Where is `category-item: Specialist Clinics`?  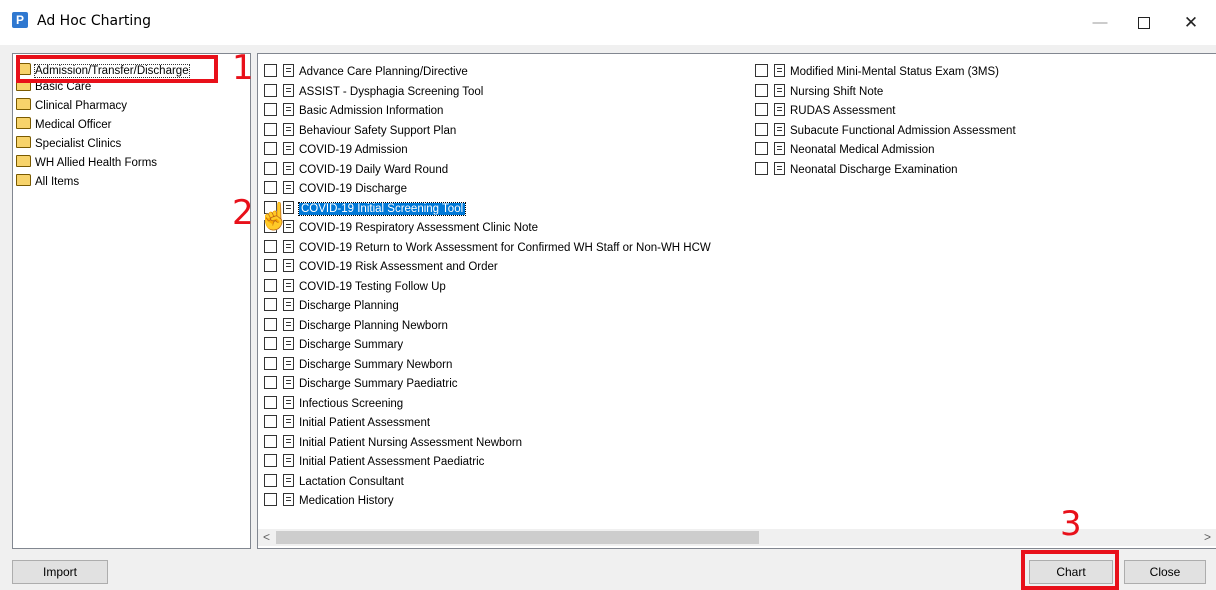 category-item: Specialist Clinics is located at coordinates (68, 144).